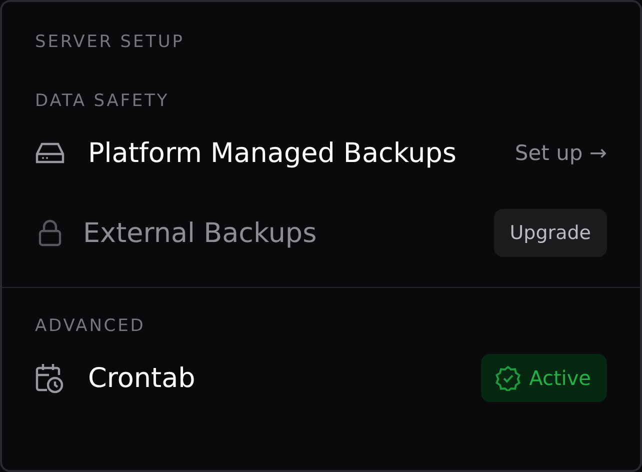 This screenshot has width=642, height=472. Describe the element at coordinates (560, 153) in the screenshot. I see `setup-link: Set up →` at that location.